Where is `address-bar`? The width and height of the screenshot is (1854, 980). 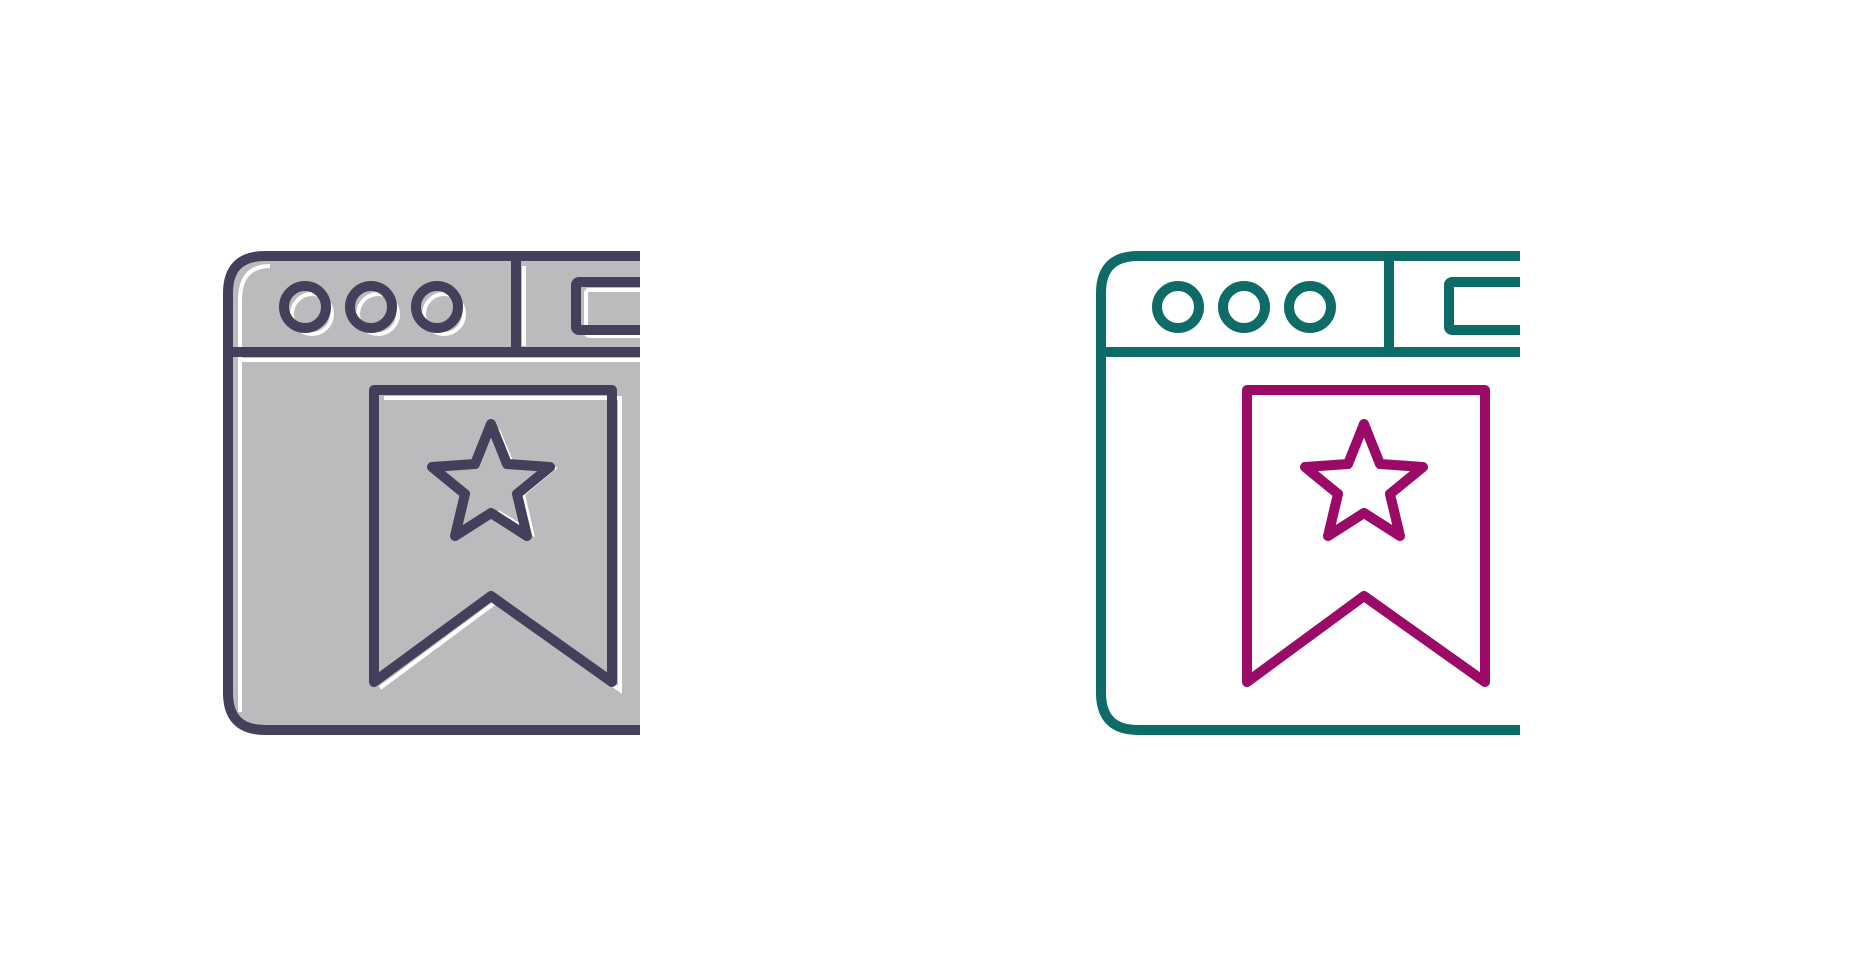
address-bar is located at coordinates (1482, 306).